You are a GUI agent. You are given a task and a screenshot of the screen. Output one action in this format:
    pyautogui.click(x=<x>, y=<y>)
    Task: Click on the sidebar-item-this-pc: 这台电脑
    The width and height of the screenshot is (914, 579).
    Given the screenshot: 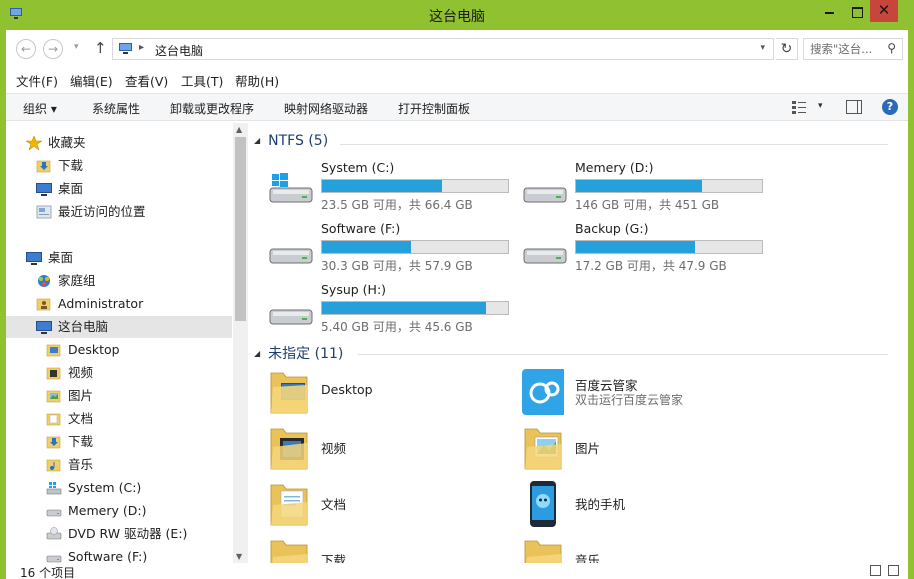 What is the action you would take?
    pyautogui.click(x=119, y=327)
    